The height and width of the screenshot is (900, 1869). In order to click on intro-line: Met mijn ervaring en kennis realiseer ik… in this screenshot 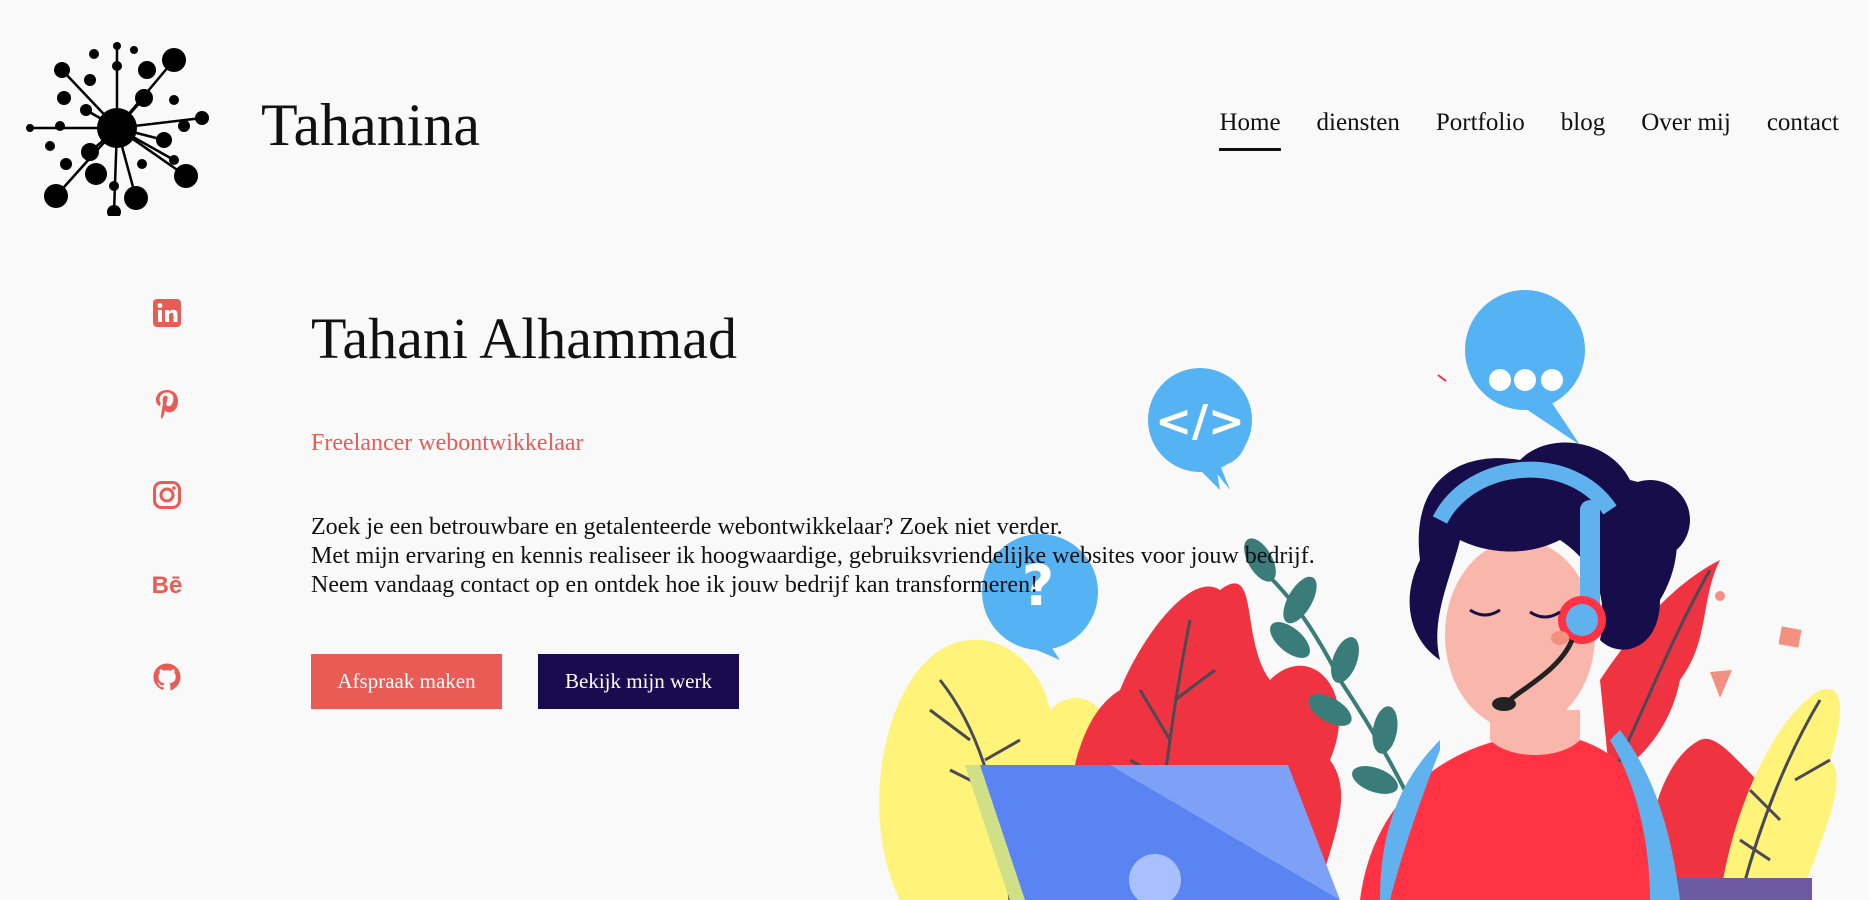, I will do `click(813, 556)`.